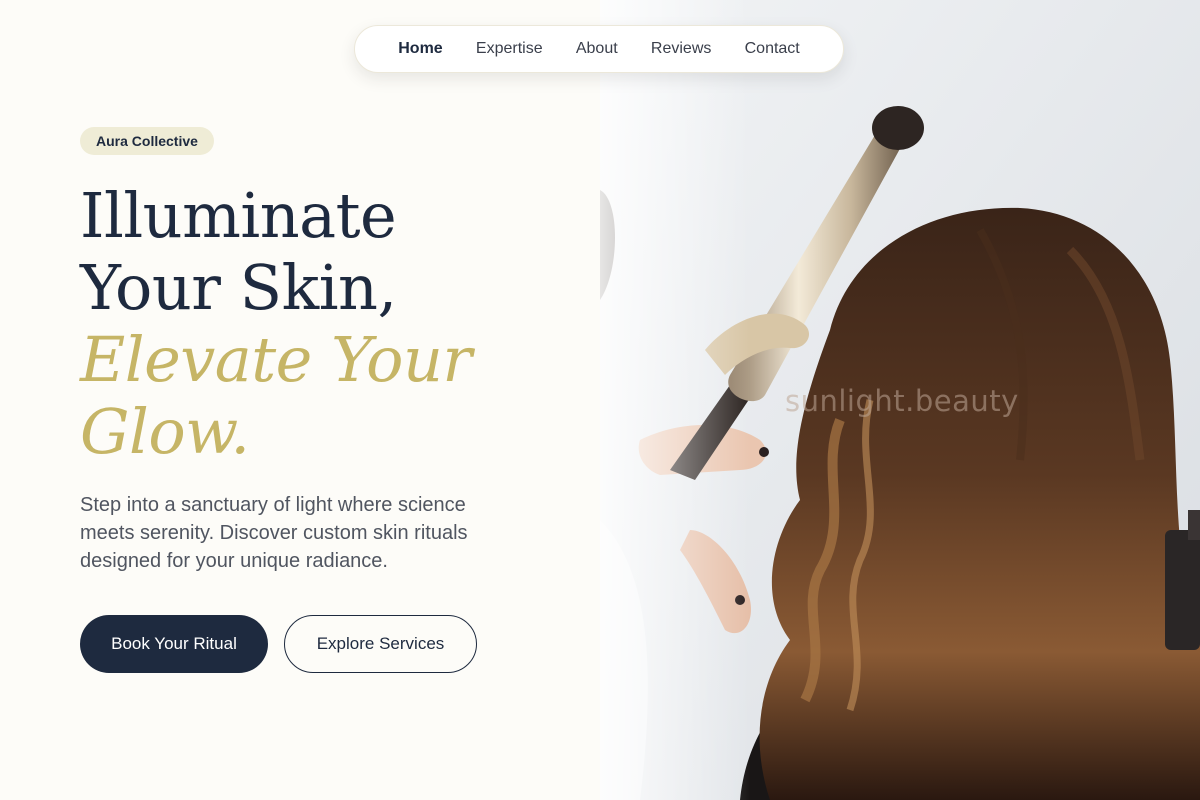  What do you see at coordinates (420, 49) in the screenshot?
I see `nav-item-home: Home` at bounding box center [420, 49].